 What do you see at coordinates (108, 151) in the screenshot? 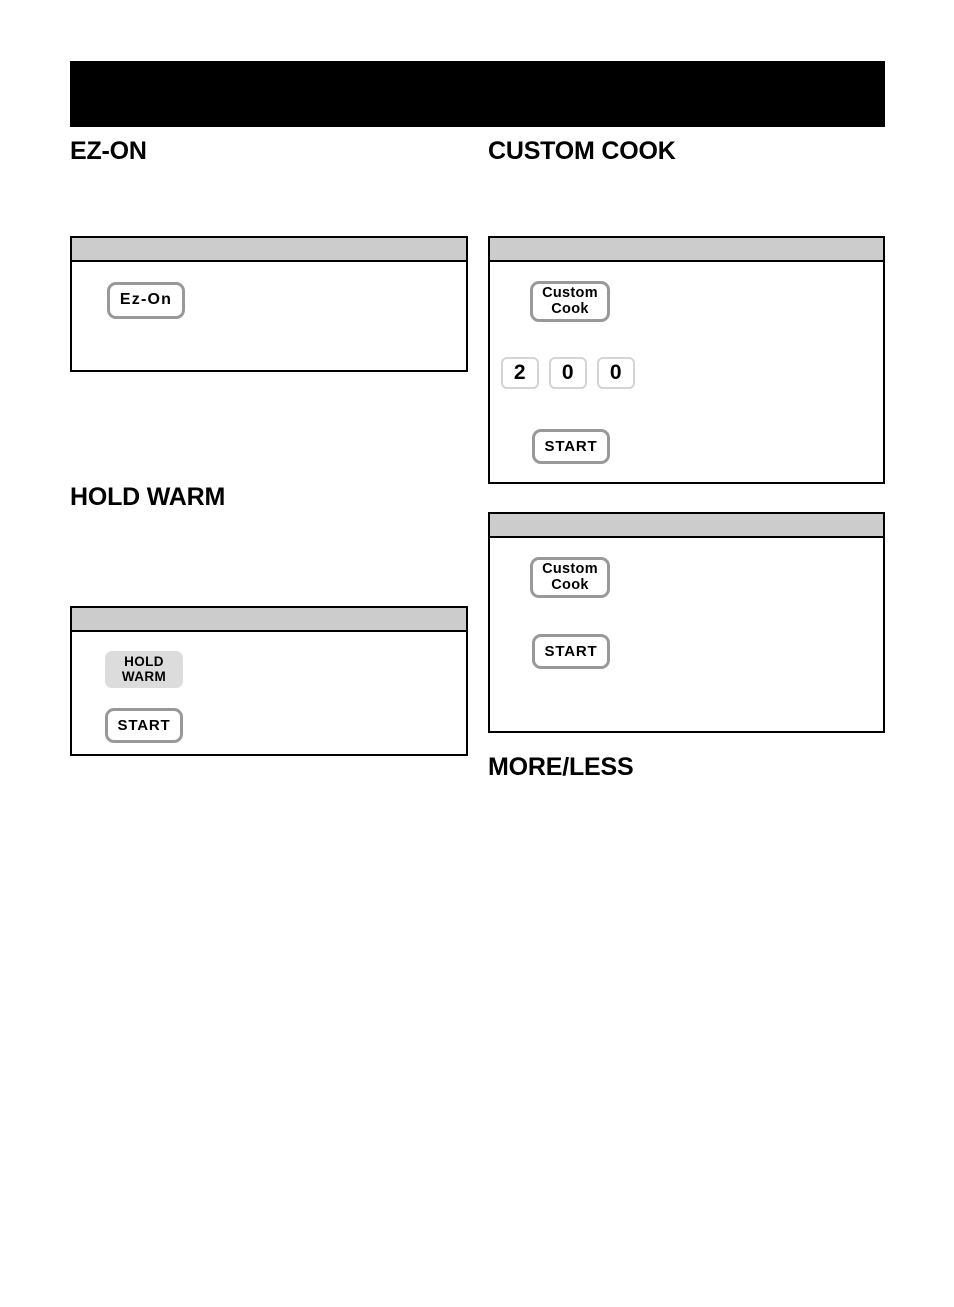
I see `section-heading-ez-on: EZ-ON` at bounding box center [108, 151].